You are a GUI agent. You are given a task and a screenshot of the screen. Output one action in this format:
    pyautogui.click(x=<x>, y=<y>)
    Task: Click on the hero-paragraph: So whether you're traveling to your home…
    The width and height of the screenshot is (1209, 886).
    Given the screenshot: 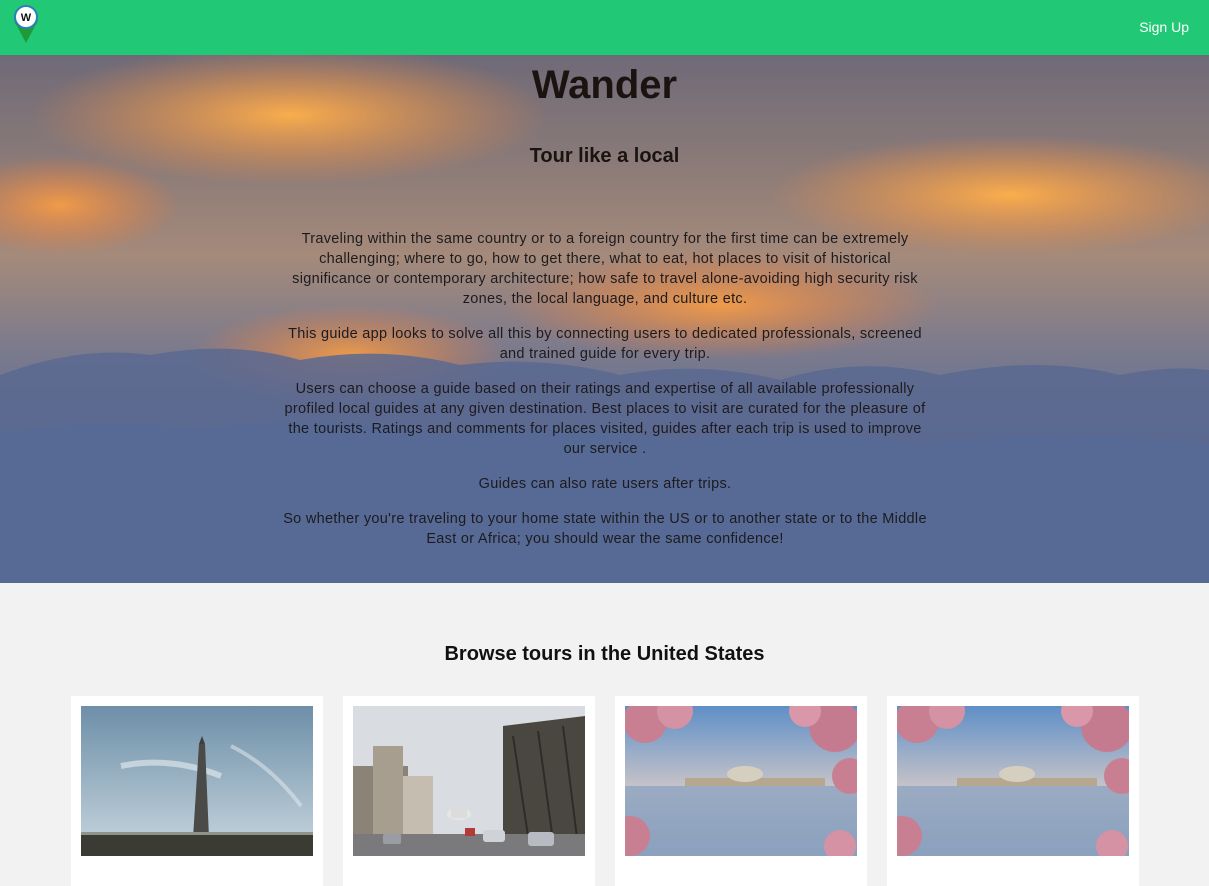 What is the action you would take?
    pyautogui.click(x=605, y=529)
    